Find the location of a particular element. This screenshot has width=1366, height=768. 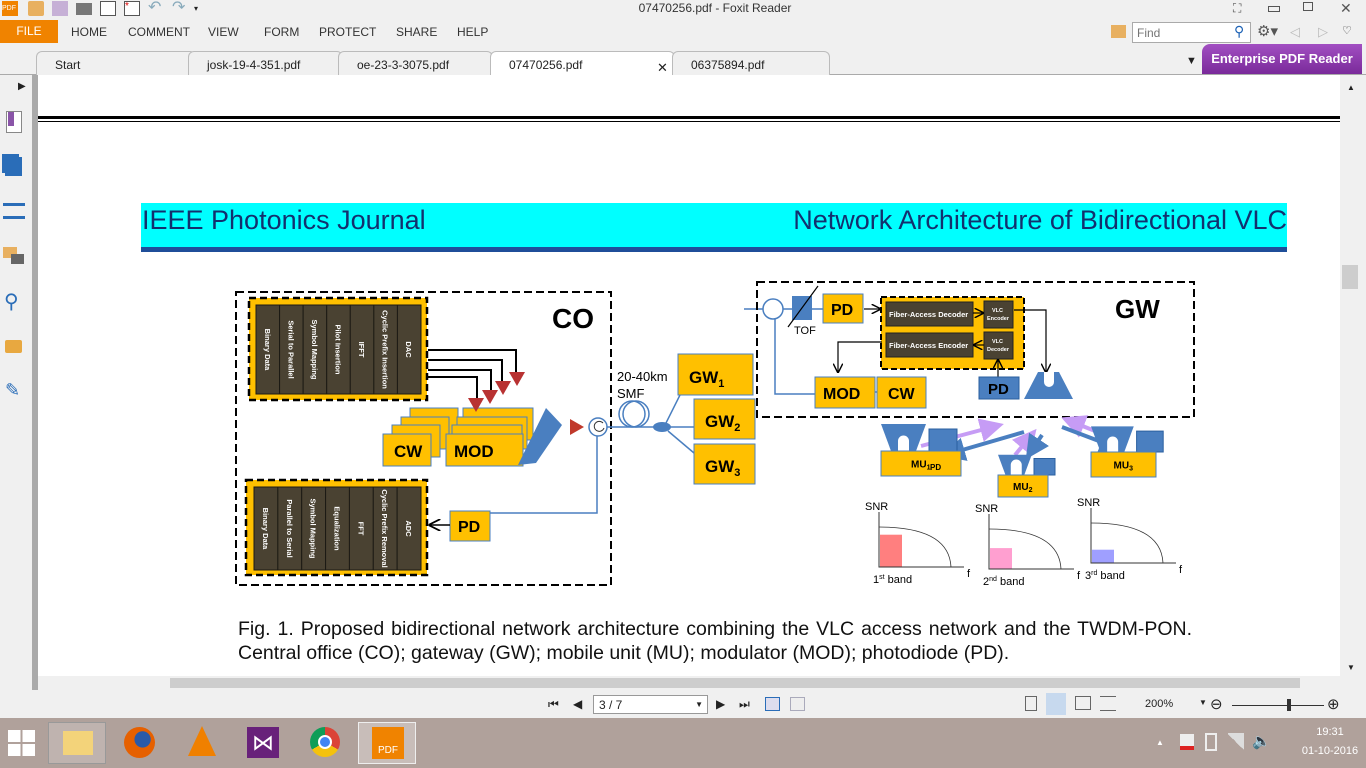

zoom-out-icon: ⊖ is located at coordinates (1216, 704).